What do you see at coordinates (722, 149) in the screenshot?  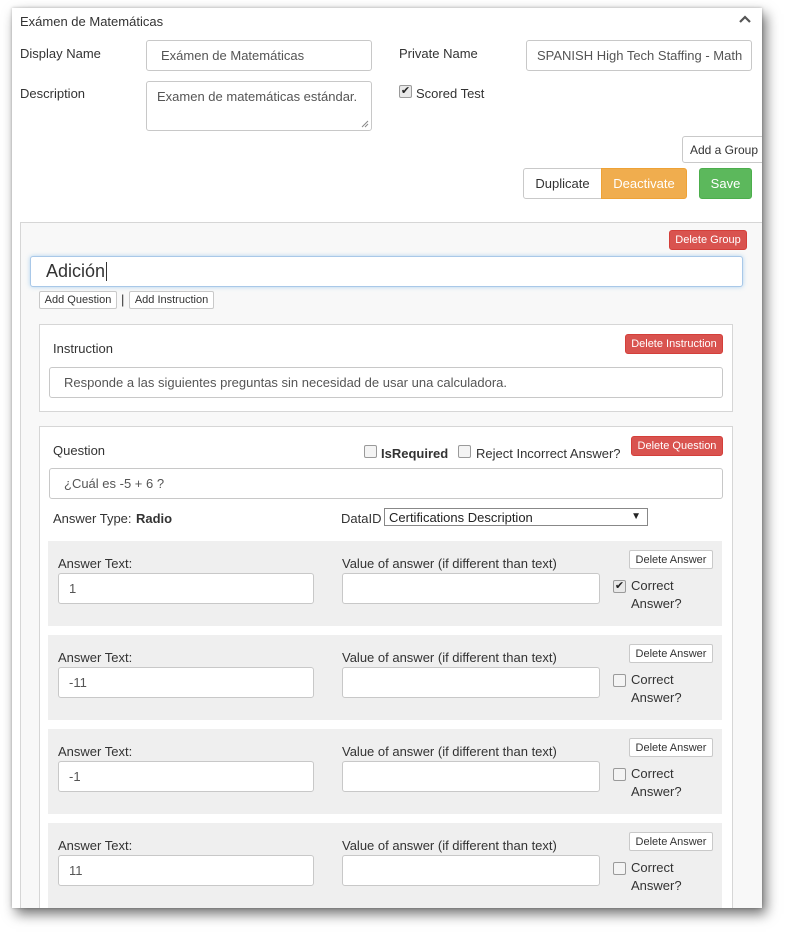 I see `add-group-button: Add a Group` at bounding box center [722, 149].